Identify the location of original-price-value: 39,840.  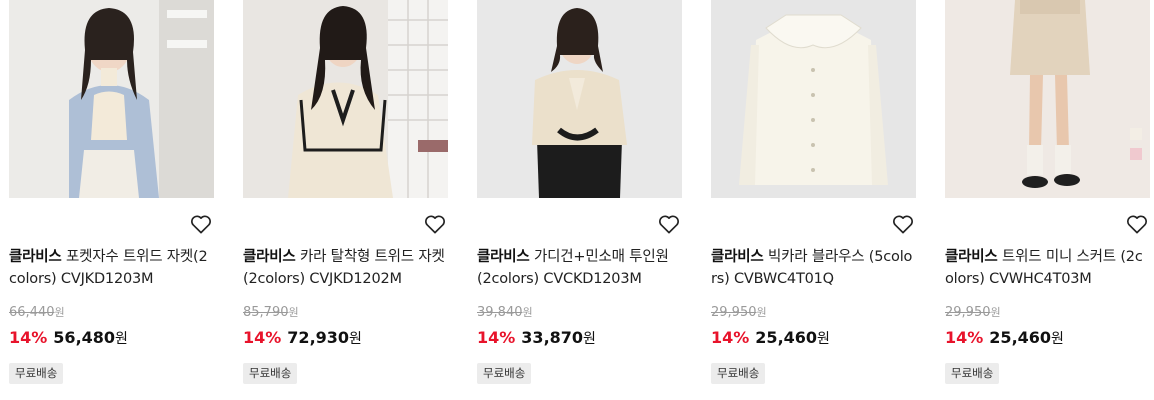
(500, 312).